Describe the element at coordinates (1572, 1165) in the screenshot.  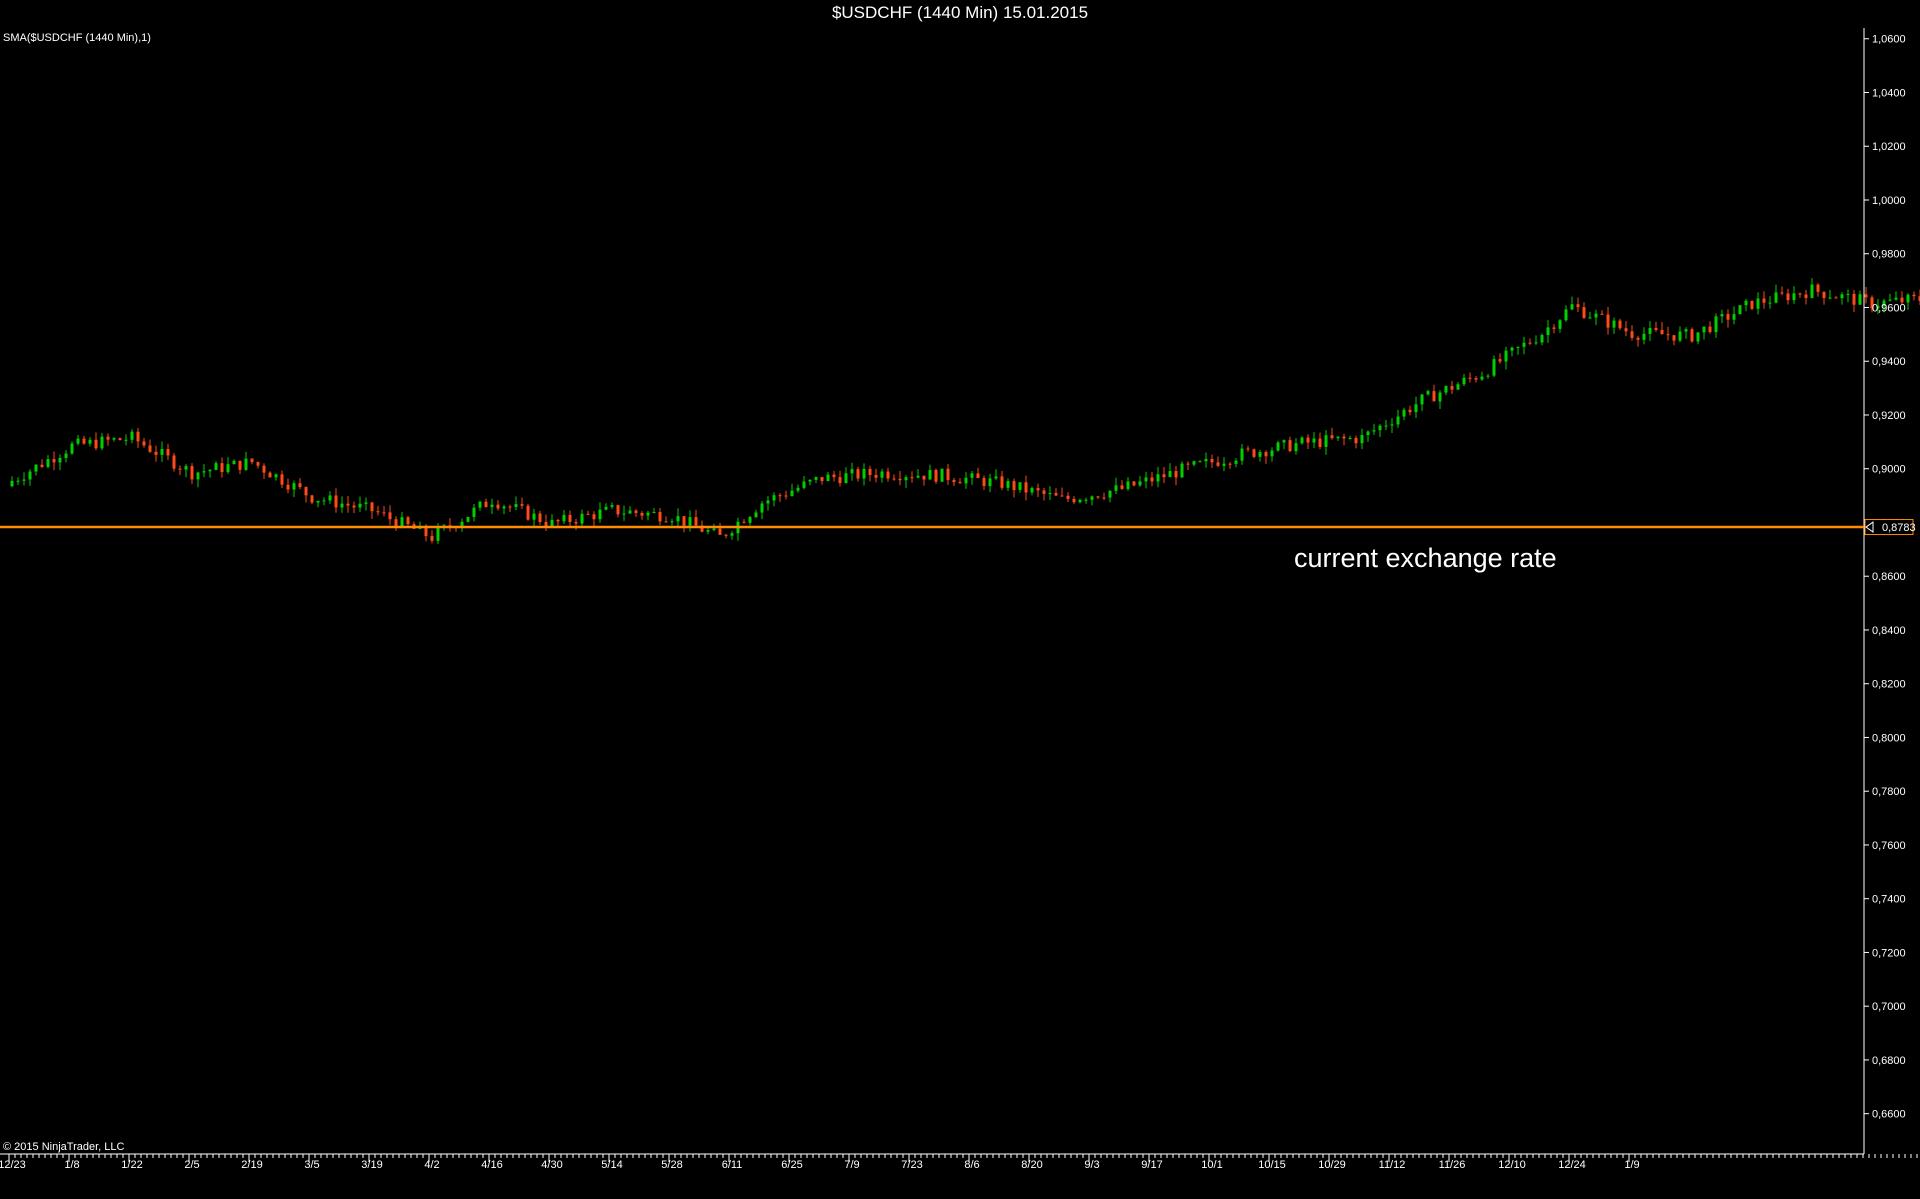
I see `time-tick-label: 12/24` at that location.